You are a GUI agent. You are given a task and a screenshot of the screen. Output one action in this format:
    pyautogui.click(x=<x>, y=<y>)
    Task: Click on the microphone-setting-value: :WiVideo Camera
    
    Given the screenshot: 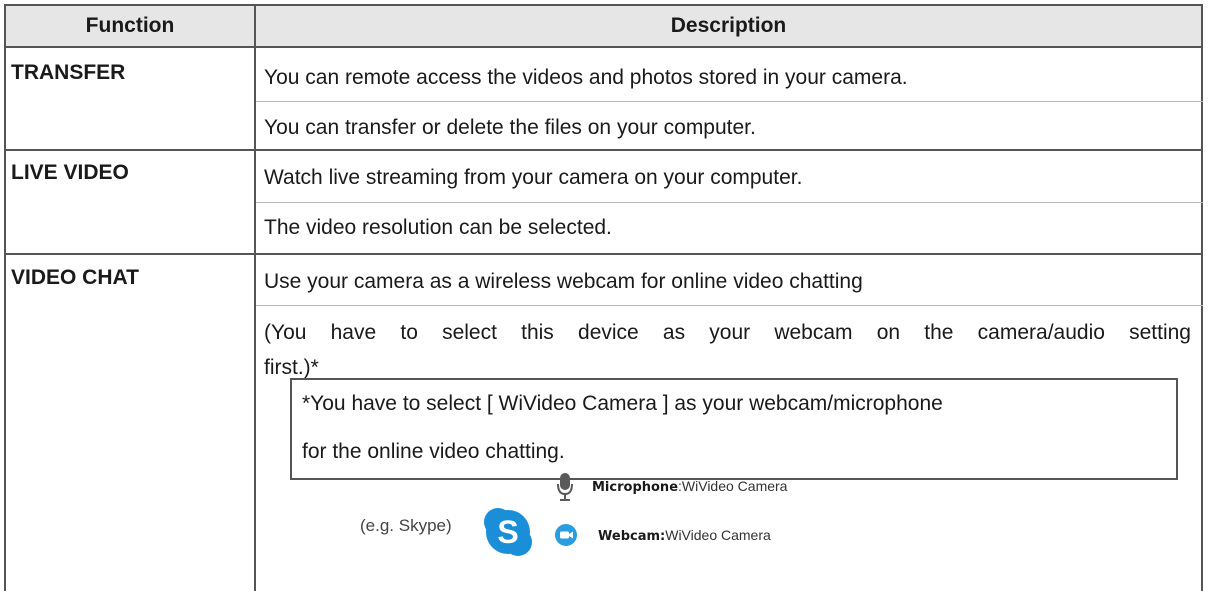 What is the action you would take?
    pyautogui.click(x=733, y=486)
    